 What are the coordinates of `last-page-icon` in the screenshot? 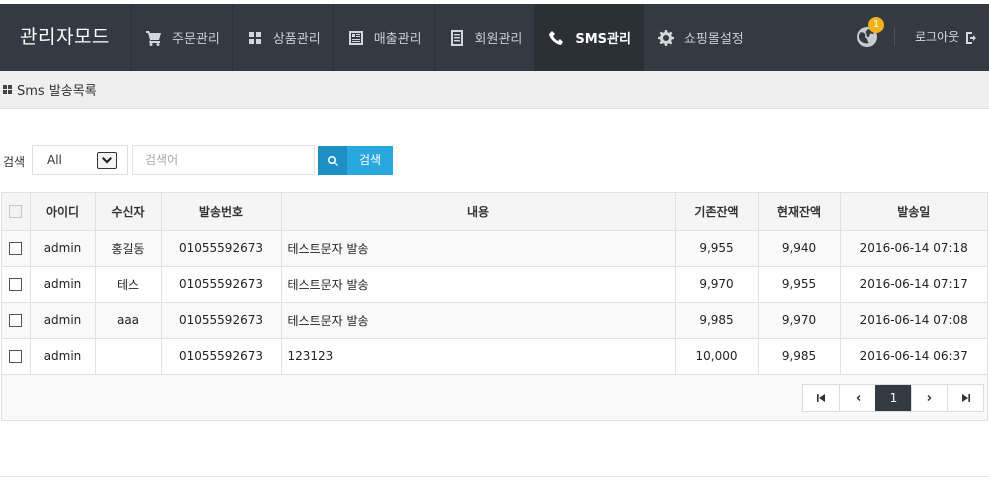 It's located at (965, 398).